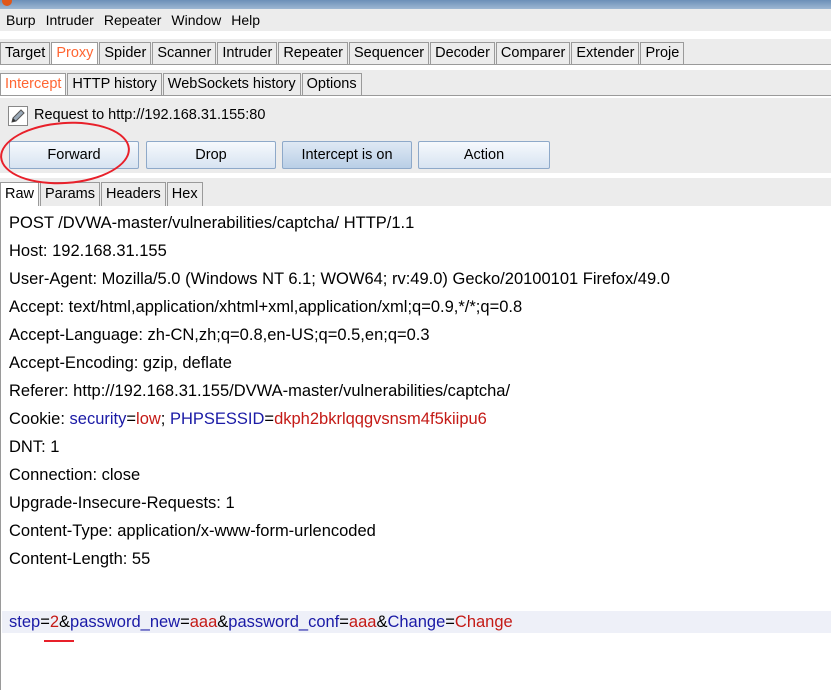  Describe the element at coordinates (247, 53) in the screenshot. I see `tab-intruder: Intruder` at that location.